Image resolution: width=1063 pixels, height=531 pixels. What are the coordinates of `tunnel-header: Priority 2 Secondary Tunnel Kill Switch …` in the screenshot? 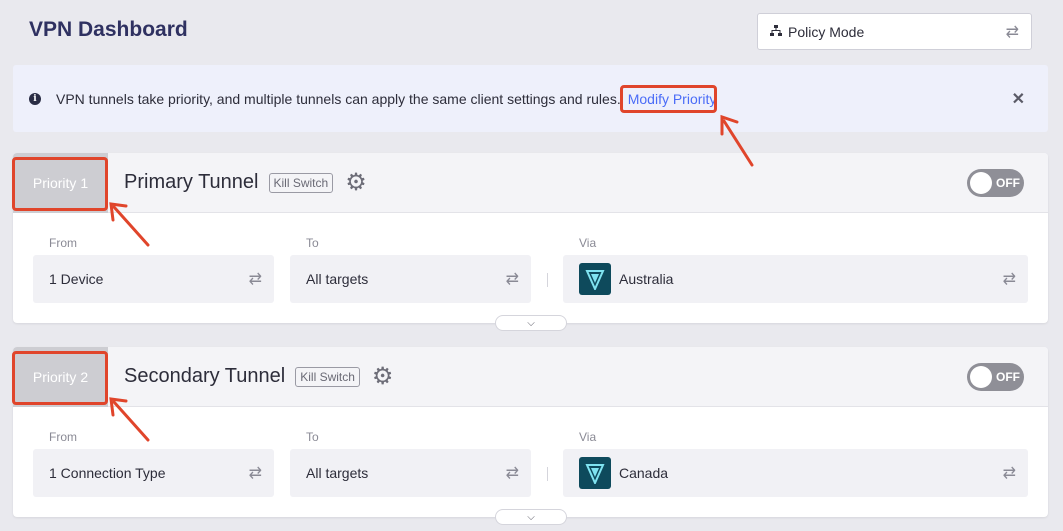 It's located at (530, 376).